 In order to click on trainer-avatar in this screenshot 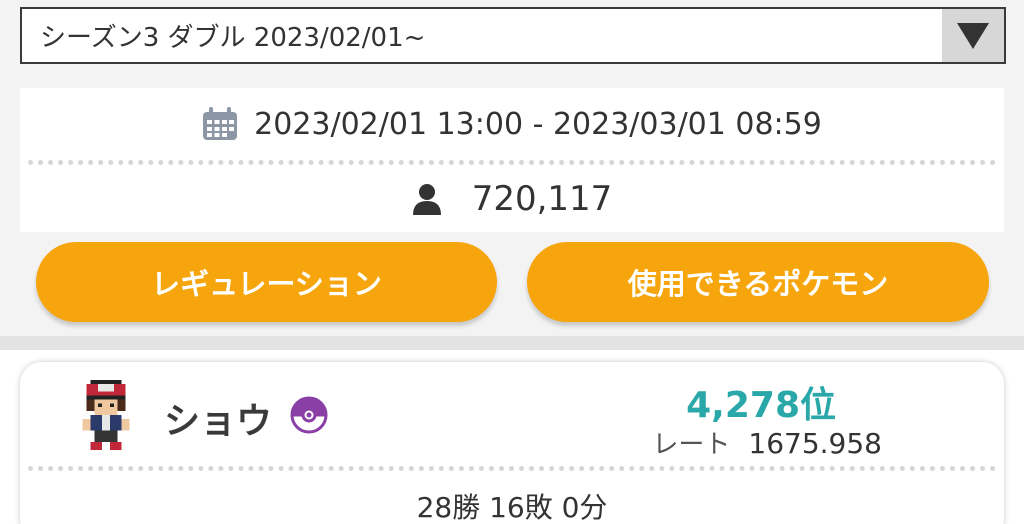, I will do `click(106, 415)`.